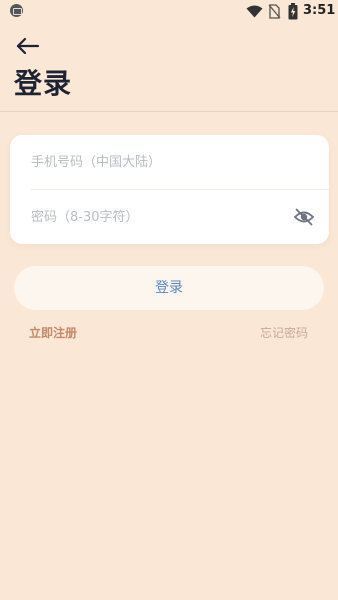 This screenshot has width=338, height=600. I want to click on password-input, so click(161, 217).